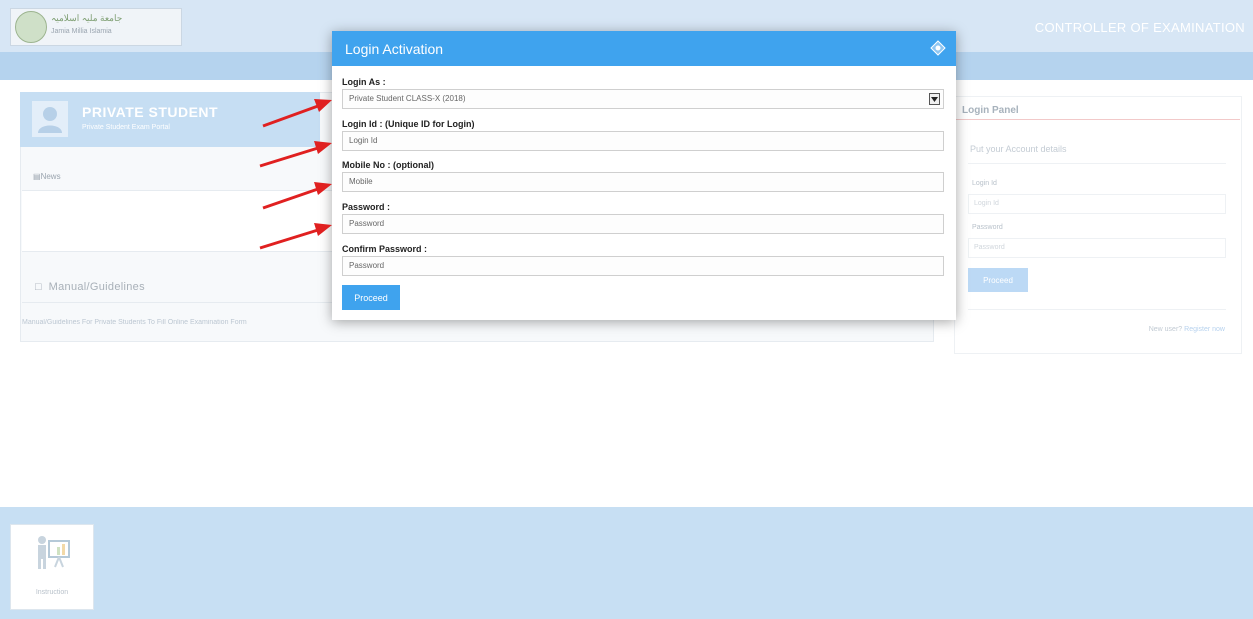 Image resolution: width=1253 pixels, height=619 pixels. What do you see at coordinates (1139, 27) in the screenshot?
I see `header-title: CONTROLLER OF EXAMINATION` at bounding box center [1139, 27].